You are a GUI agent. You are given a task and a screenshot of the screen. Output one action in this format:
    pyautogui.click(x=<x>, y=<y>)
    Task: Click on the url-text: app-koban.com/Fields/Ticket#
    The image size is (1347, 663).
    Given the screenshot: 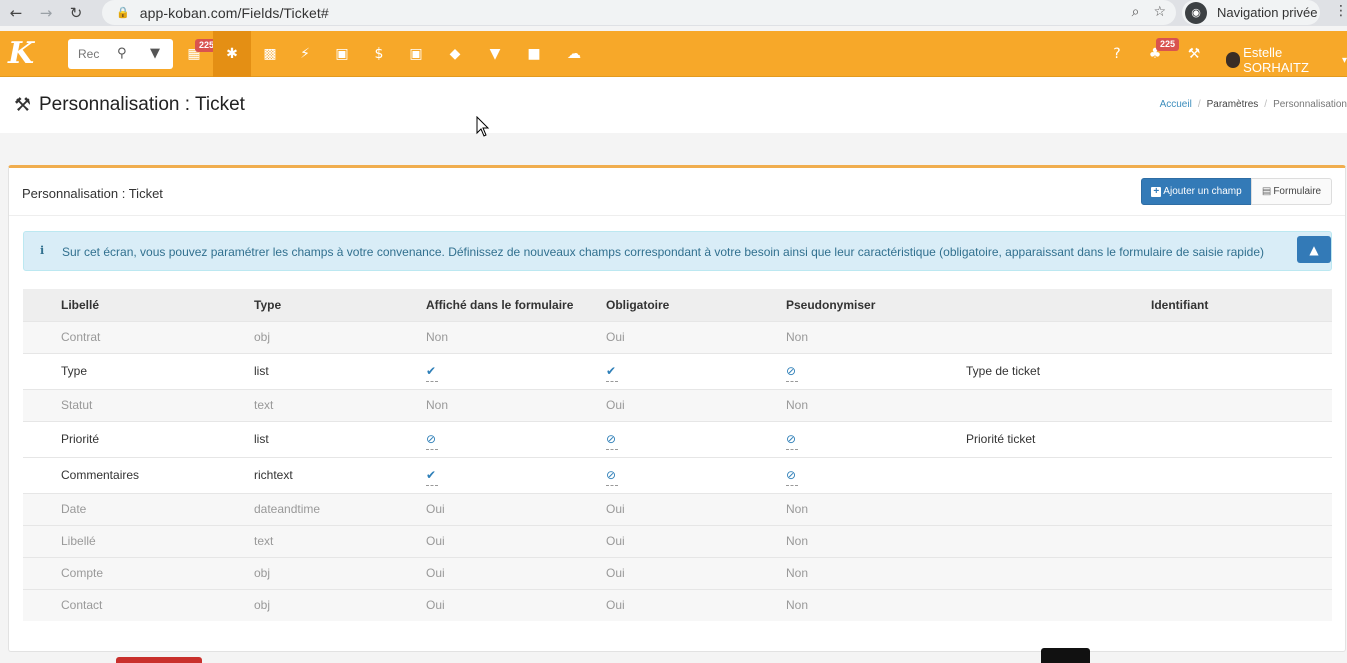 What is the action you would take?
    pyautogui.click(x=234, y=13)
    